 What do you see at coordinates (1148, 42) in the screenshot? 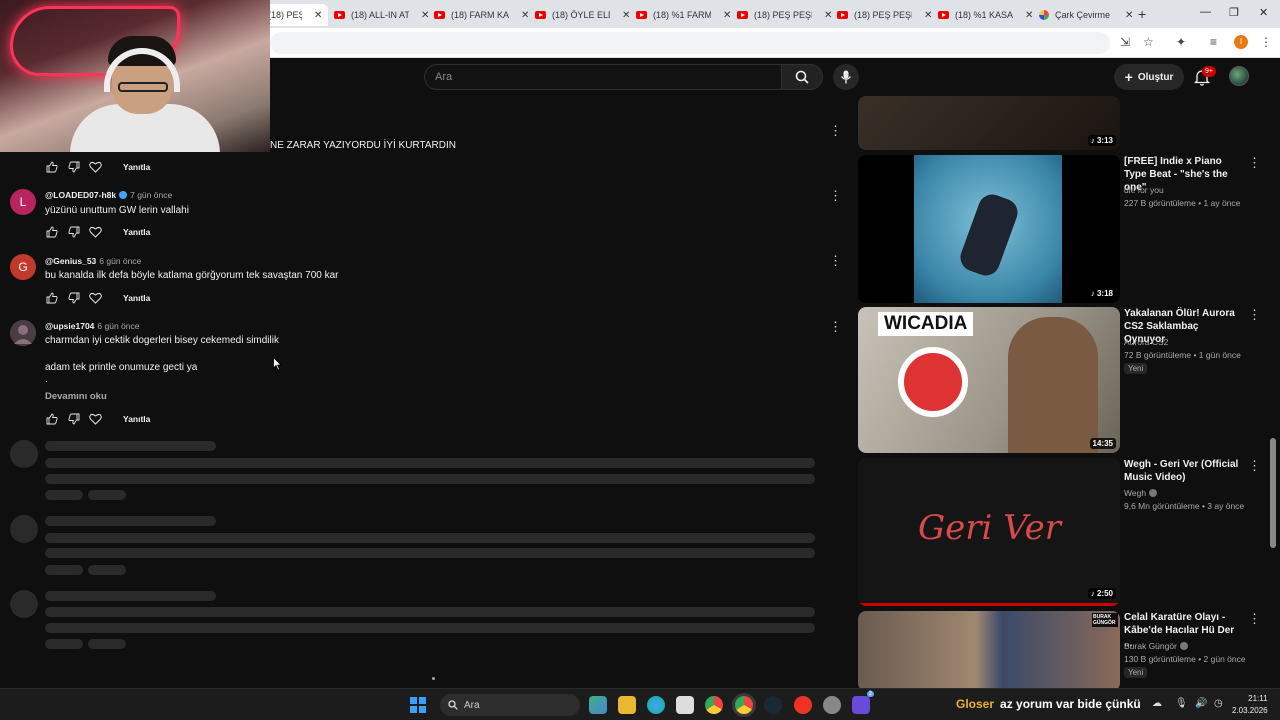
I see `bookmark-star-icon: ☆` at bounding box center [1148, 42].